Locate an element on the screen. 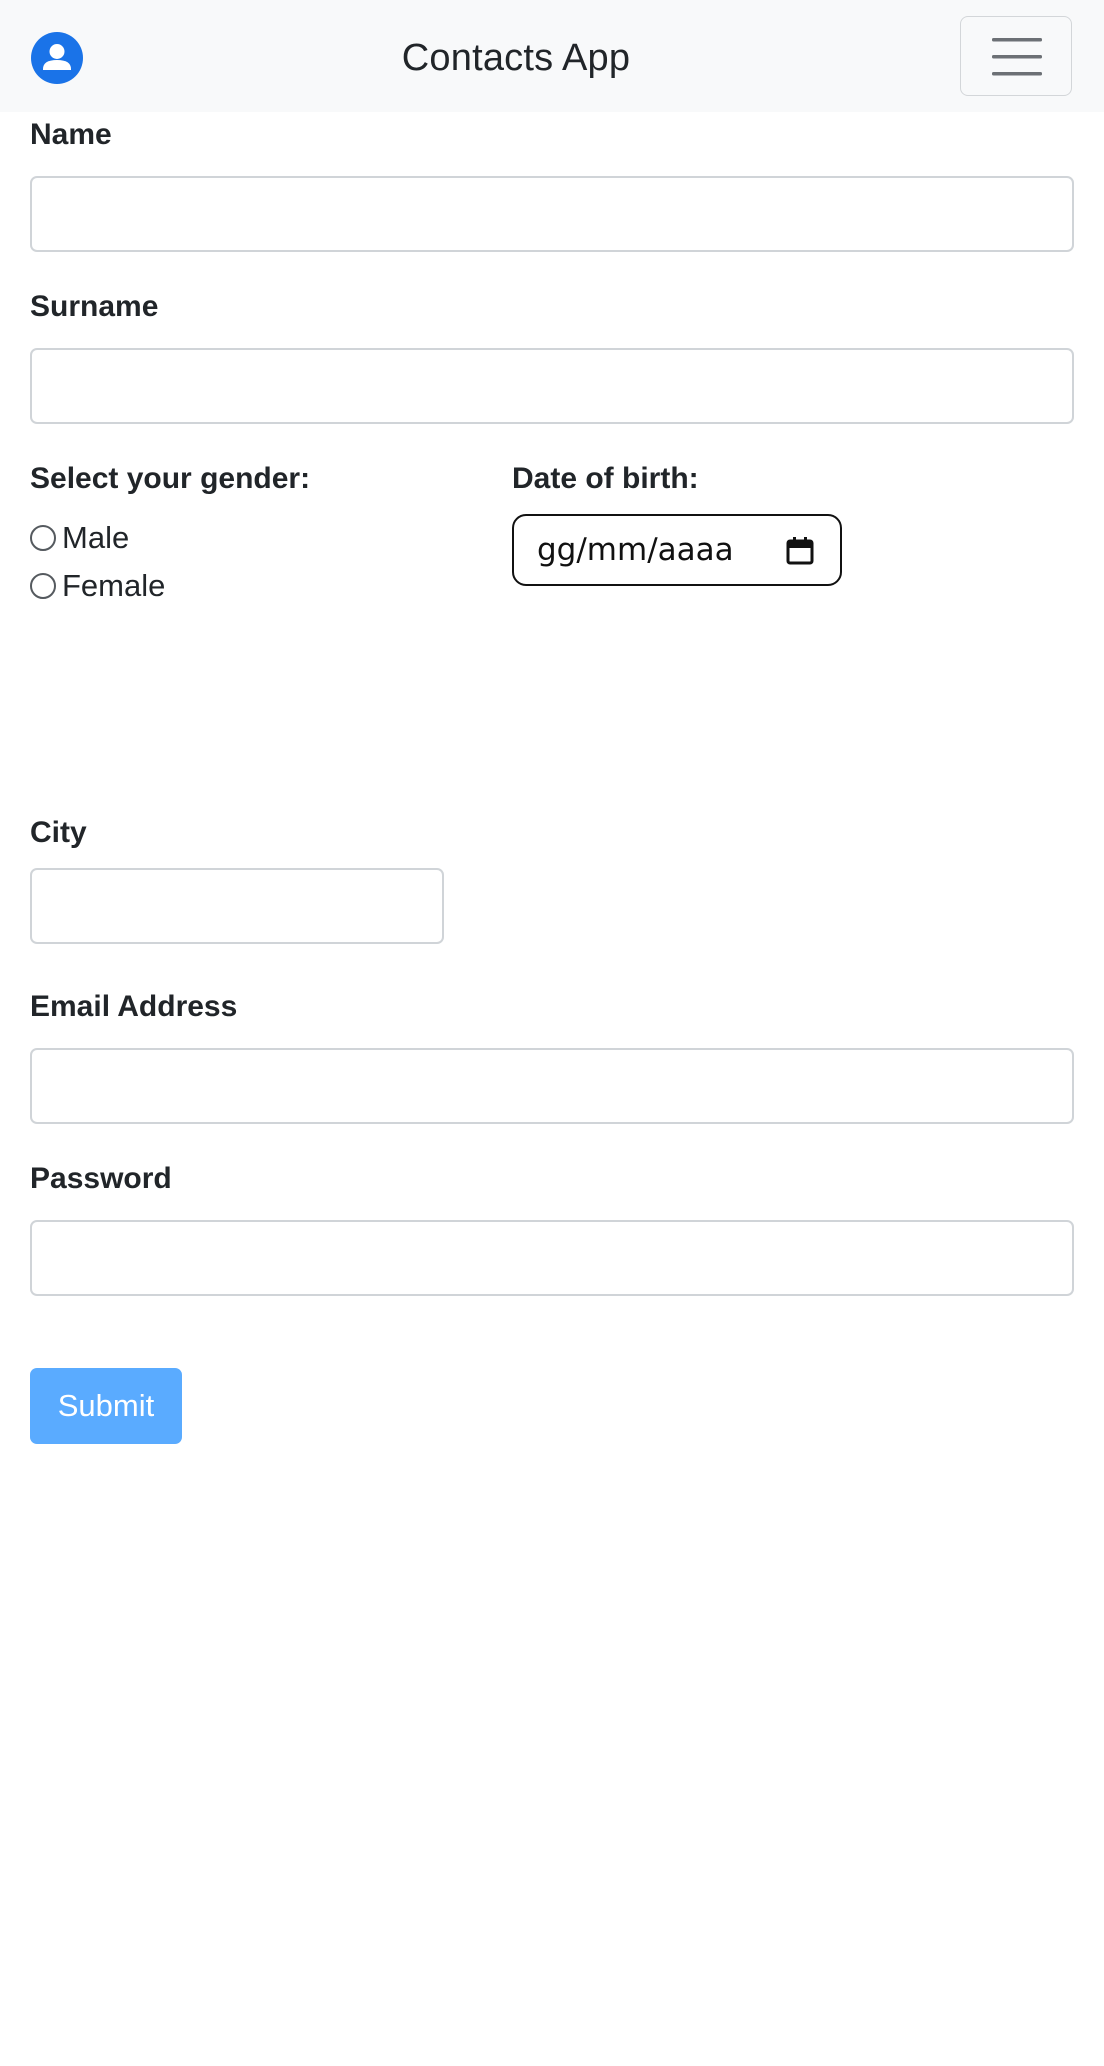 Image resolution: width=1104 pixels, height=2066 pixels. gender-option-male: Male is located at coordinates (79, 538).